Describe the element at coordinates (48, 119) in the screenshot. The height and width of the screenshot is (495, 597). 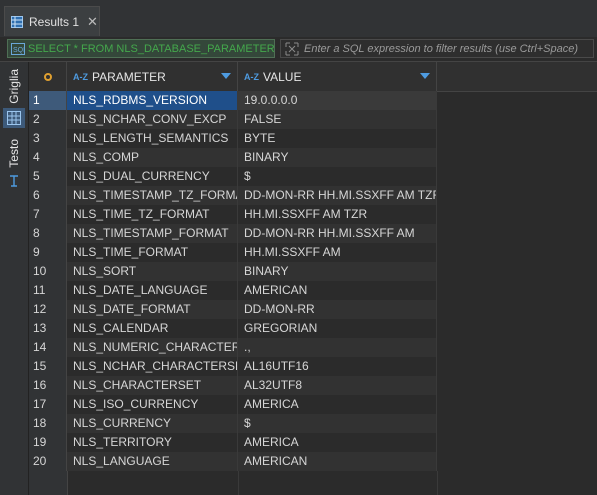
I see `row-number: 2` at that location.